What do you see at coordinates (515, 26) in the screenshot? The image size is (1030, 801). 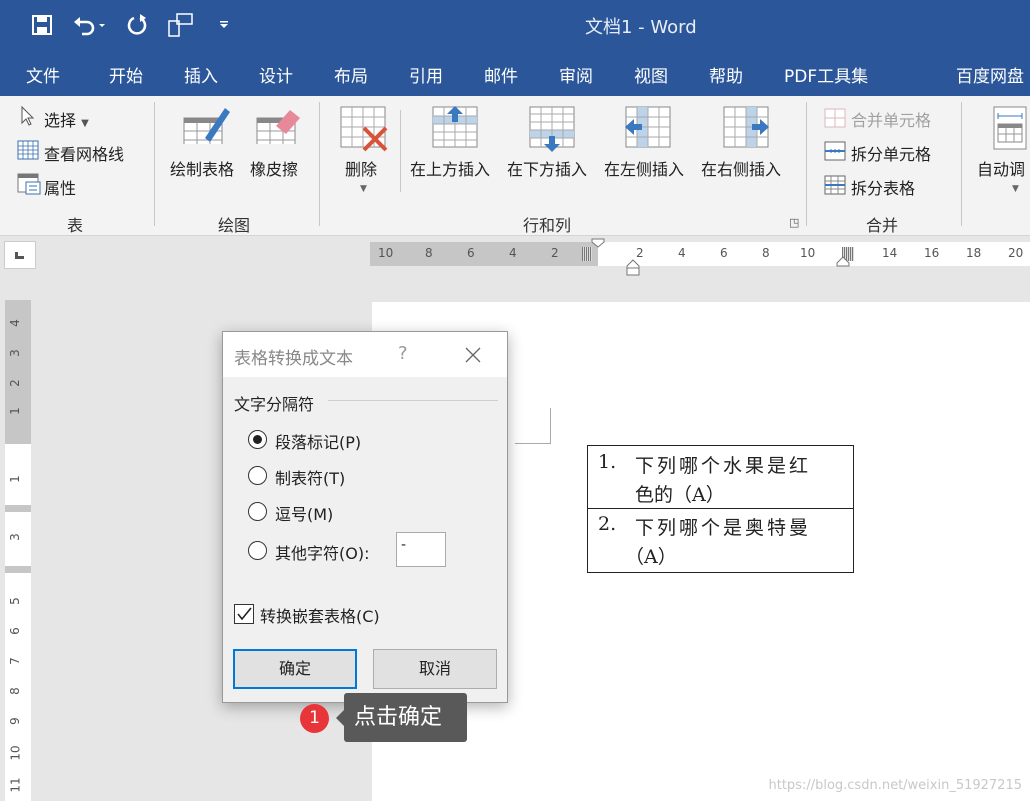 I see `title-bar: 文档1 - Word` at bounding box center [515, 26].